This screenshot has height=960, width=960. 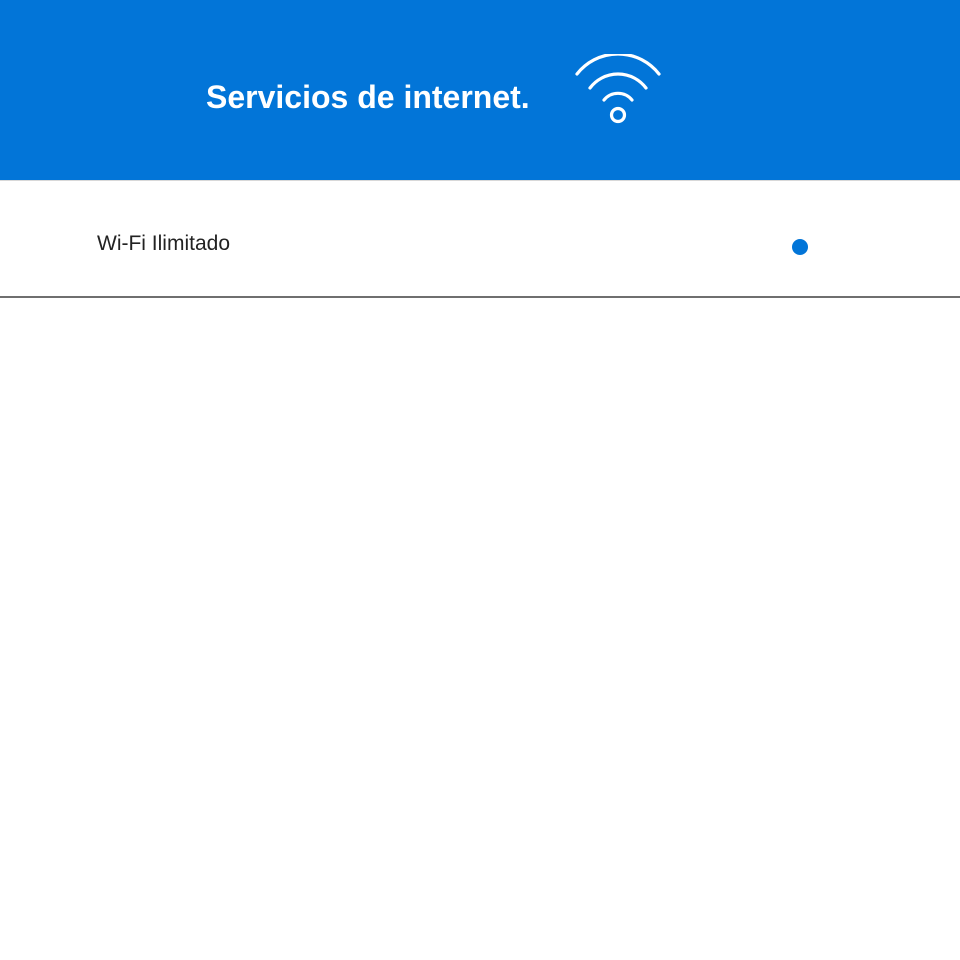 What do you see at coordinates (164, 243) in the screenshot?
I see `service-item-label: Wi-Fi Ilimitado` at bounding box center [164, 243].